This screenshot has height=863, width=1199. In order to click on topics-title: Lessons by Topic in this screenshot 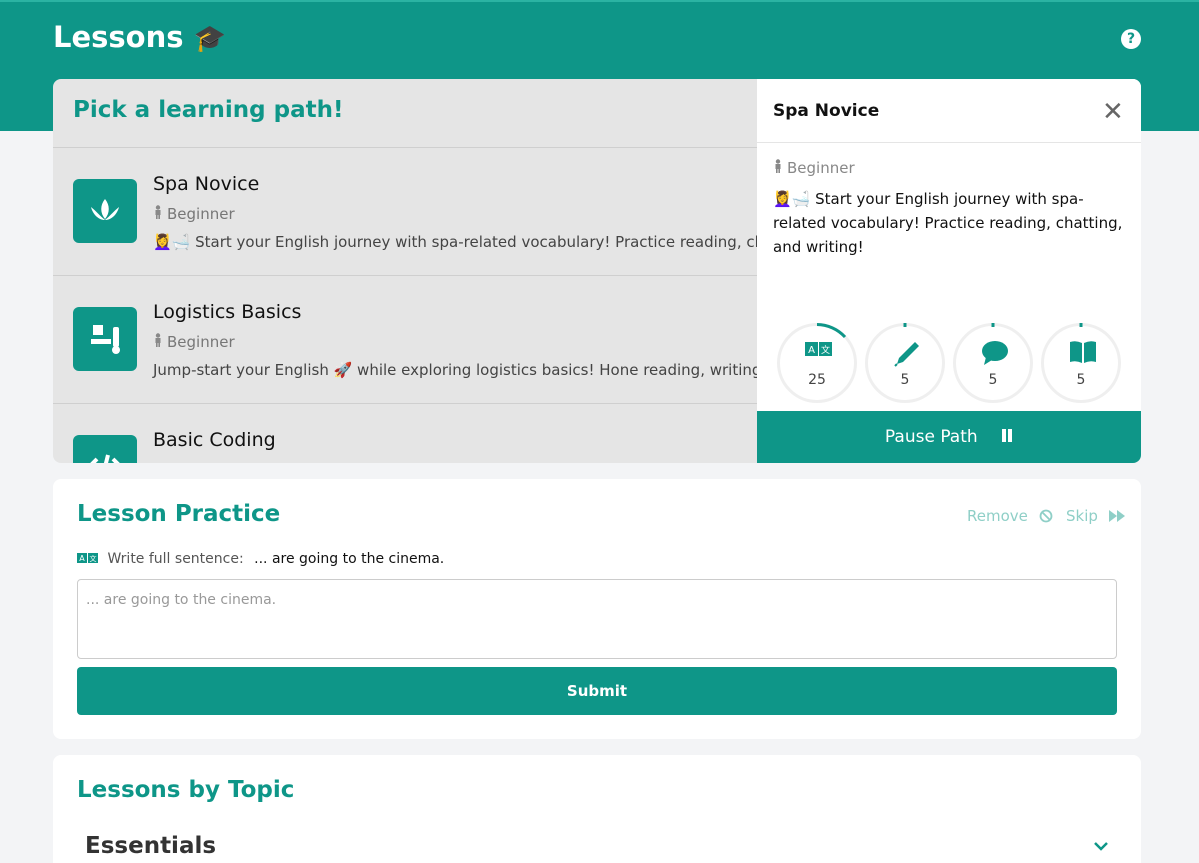, I will do `click(186, 790)`.